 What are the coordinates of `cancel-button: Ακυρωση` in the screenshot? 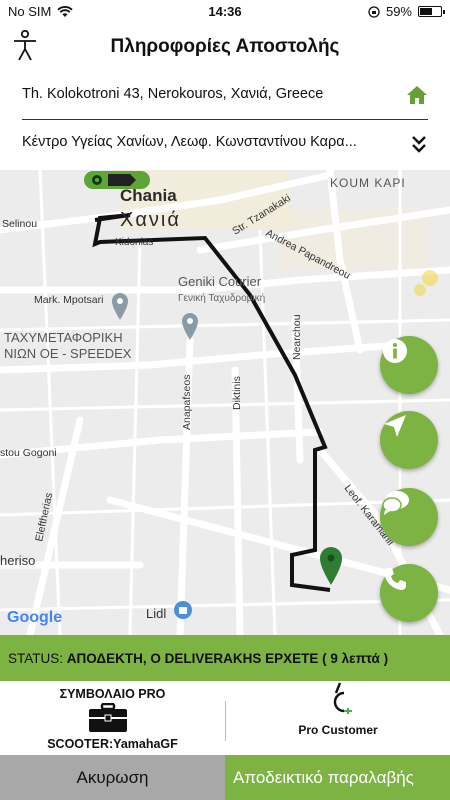 It's located at (112, 777).